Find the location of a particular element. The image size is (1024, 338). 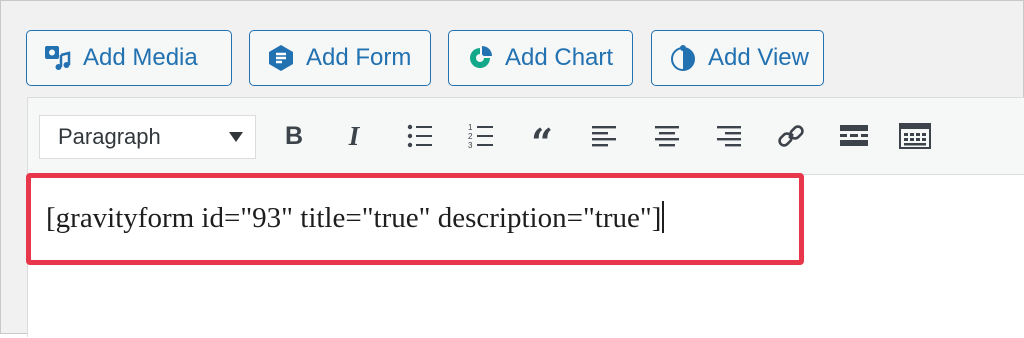

add-chart-button: Add Chart is located at coordinates (540, 58).